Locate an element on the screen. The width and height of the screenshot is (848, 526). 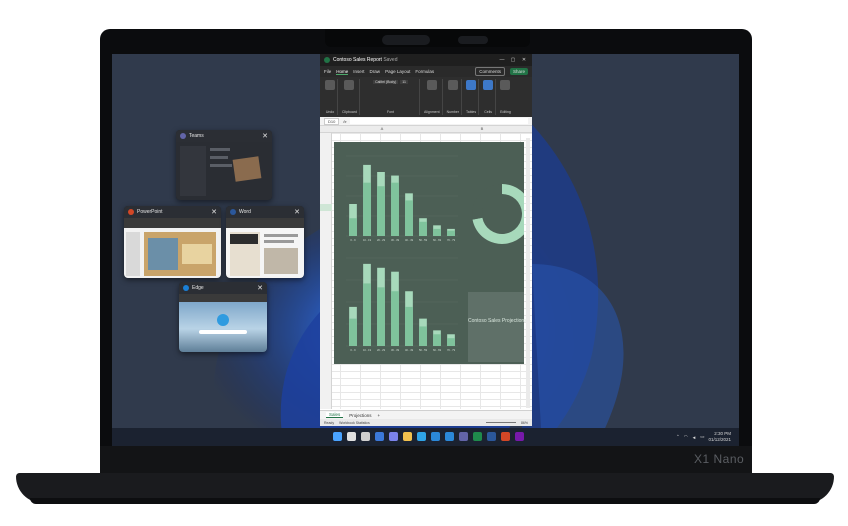
ribbon-group-tables: Tables is located at coordinates (472, 97).